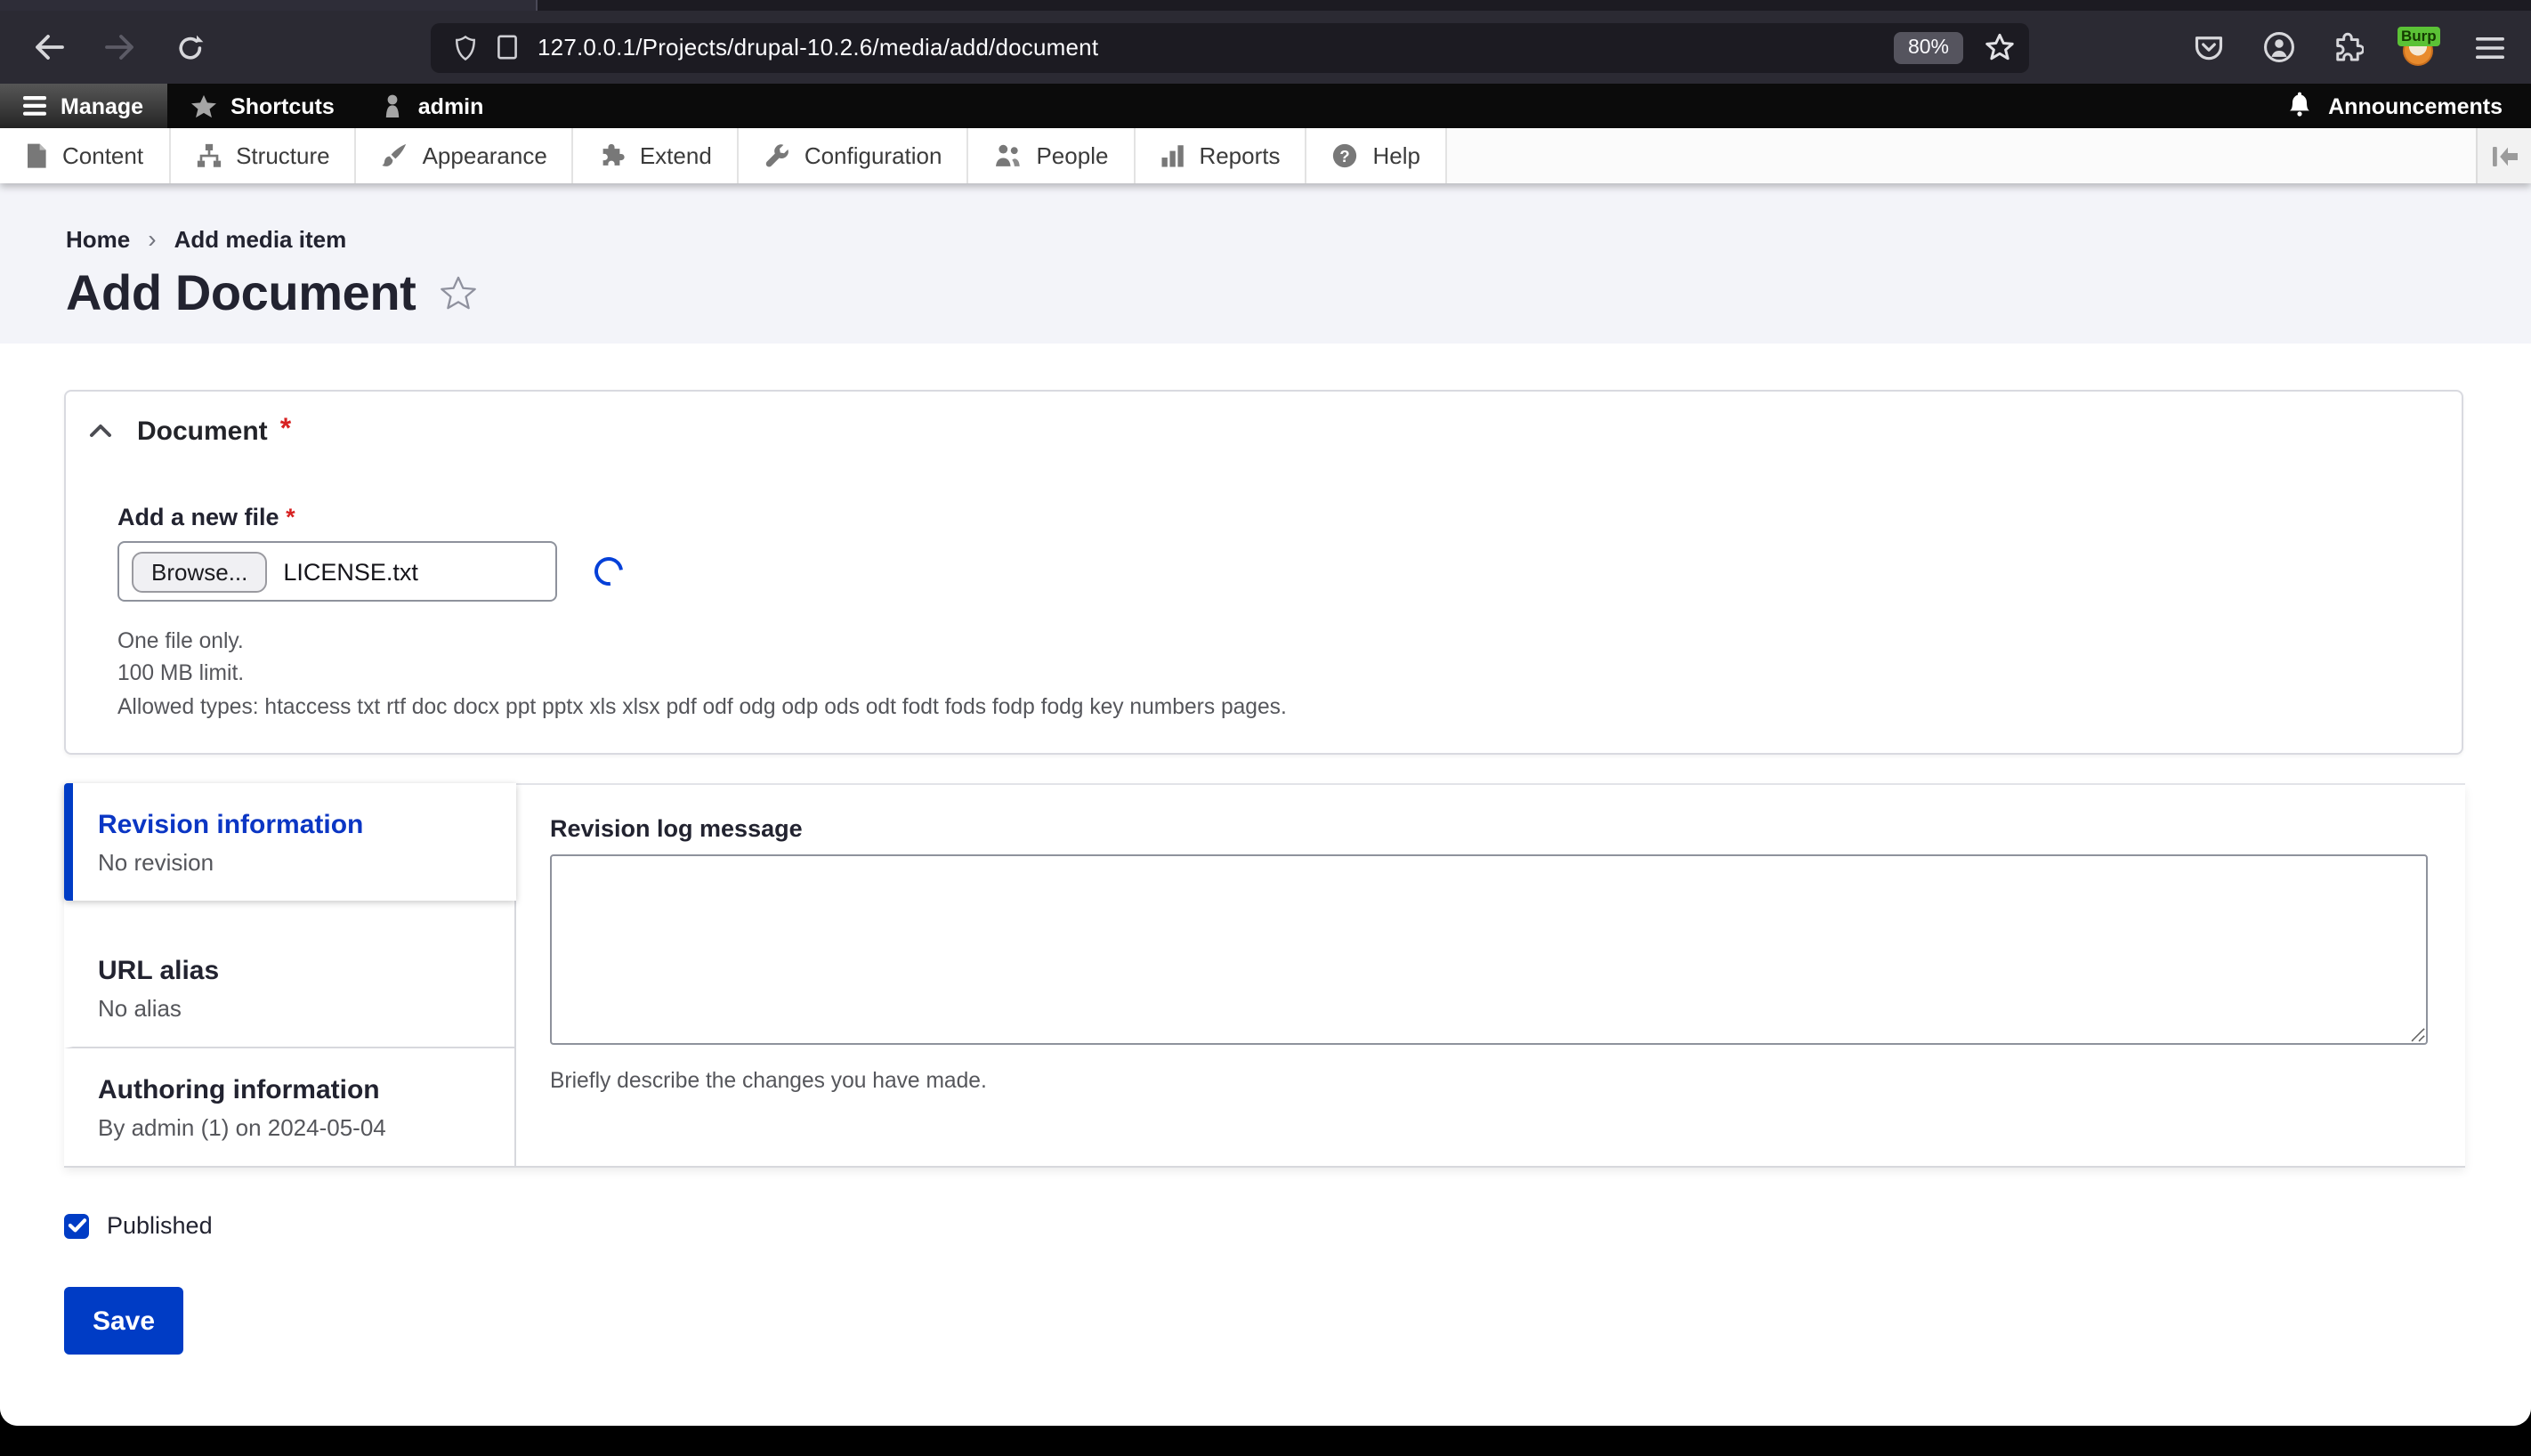 The height and width of the screenshot is (1456, 2531). I want to click on document-fieldset-legend: Document *, so click(1250, 431).